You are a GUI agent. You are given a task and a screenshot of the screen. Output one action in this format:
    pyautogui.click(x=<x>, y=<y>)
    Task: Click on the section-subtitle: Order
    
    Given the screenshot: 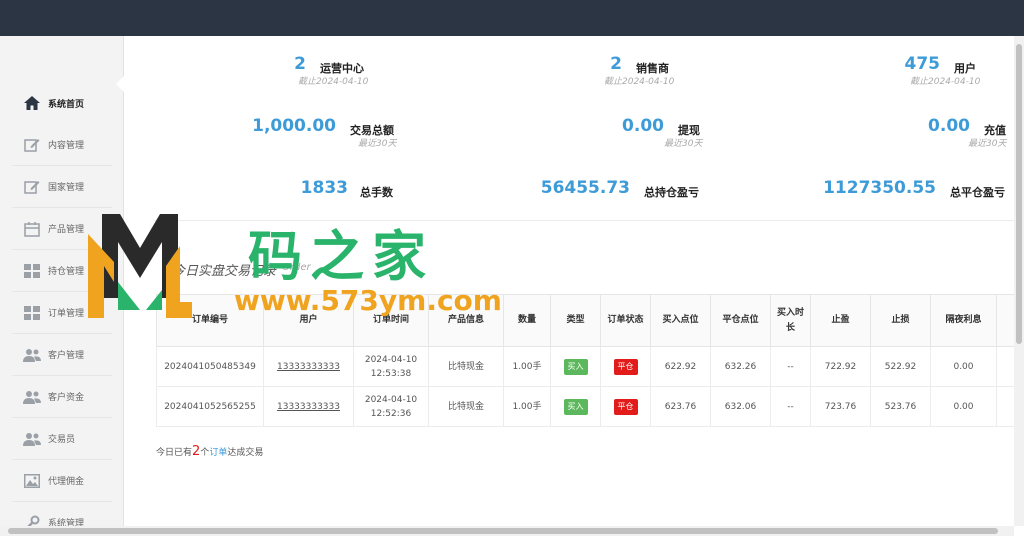 What is the action you would take?
    pyautogui.click(x=296, y=267)
    